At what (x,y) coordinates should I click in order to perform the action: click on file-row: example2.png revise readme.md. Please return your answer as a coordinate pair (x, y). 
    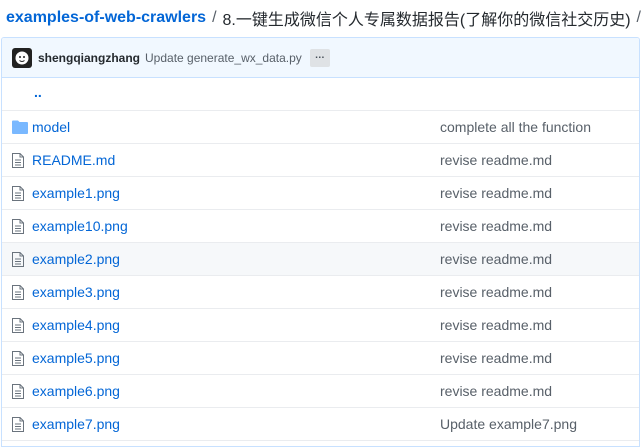
    Looking at the image, I should click on (320, 259).